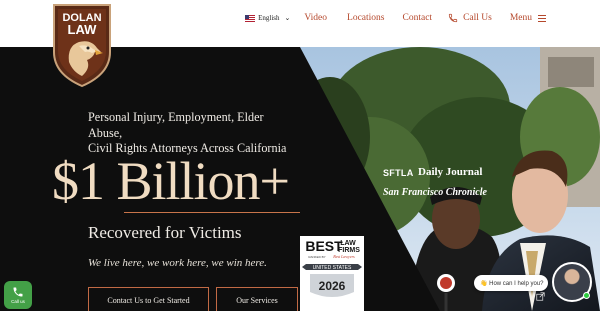 The width and height of the screenshot is (600, 311). What do you see at coordinates (315, 18) in the screenshot?
I see `nav-link-video: Video` at bounding box center [315, 18].